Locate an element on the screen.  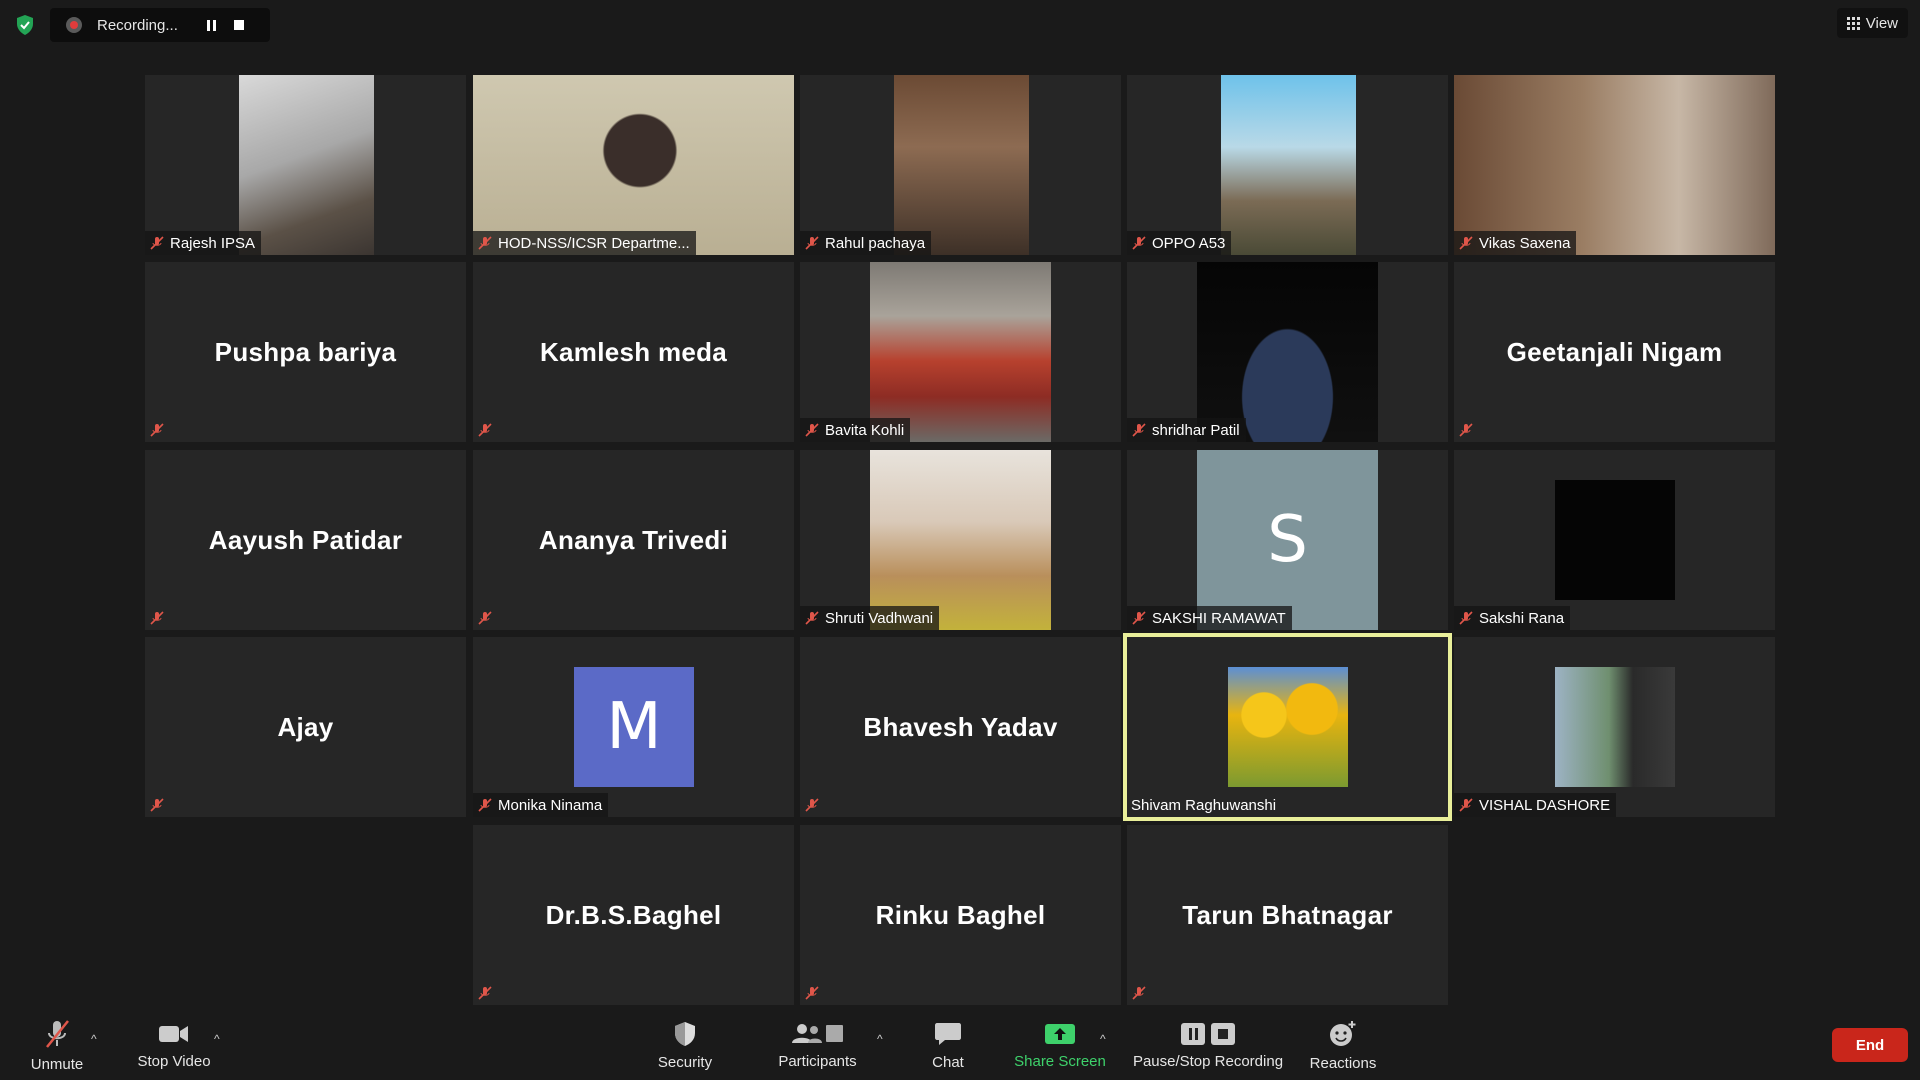
encryption-shield-icon is located at coordinates (25, 25).